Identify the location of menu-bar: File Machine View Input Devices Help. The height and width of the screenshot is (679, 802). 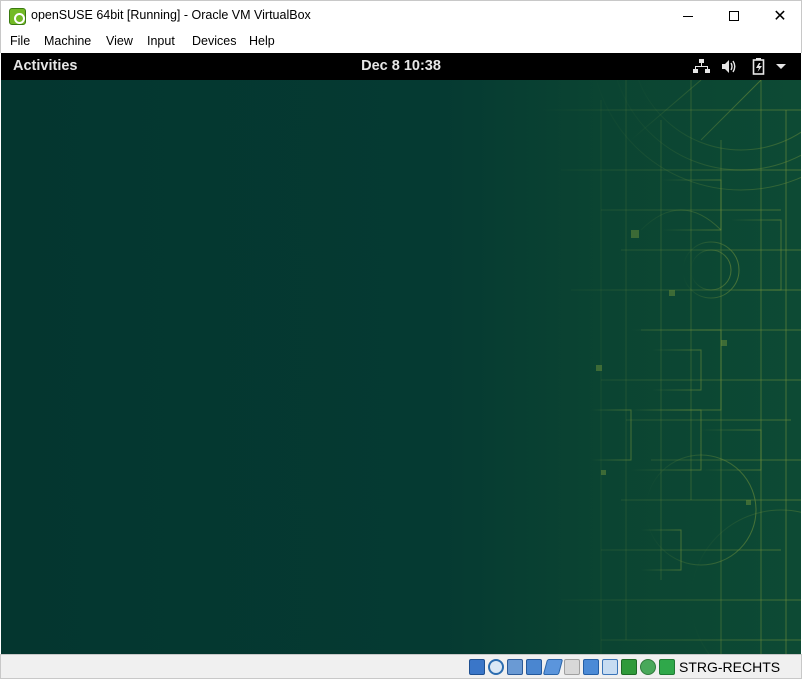
(401, 42).